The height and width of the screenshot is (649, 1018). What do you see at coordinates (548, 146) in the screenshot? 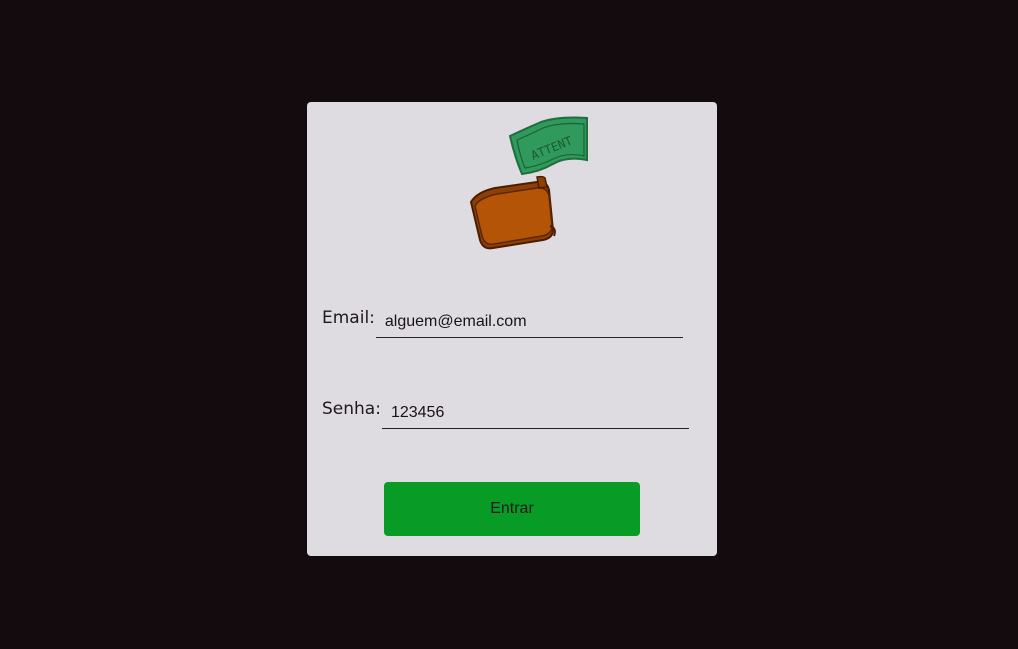
I see `banknote-icon: ATTENT` at bounding box center [548, 146].